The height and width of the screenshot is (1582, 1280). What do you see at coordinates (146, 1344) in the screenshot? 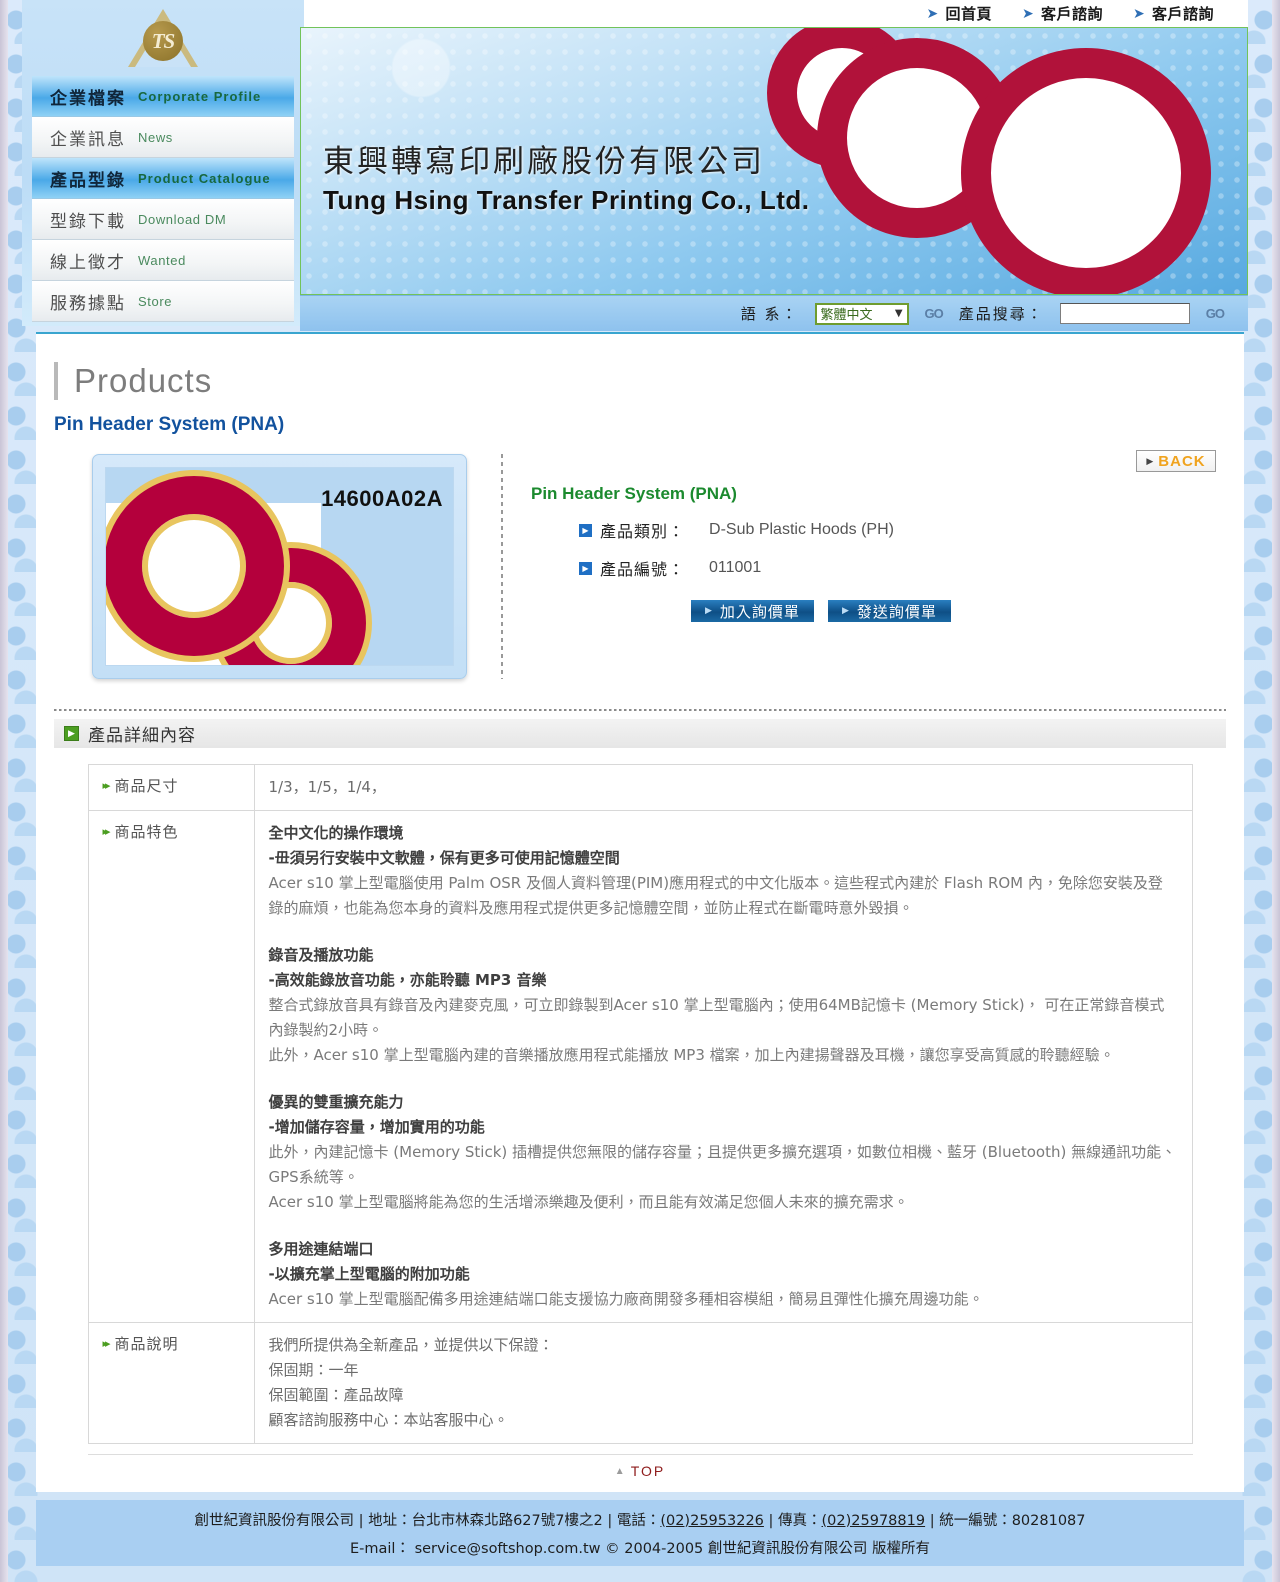
I see `detail-key-description: 商品說明` at bounding box center [146, 1344].